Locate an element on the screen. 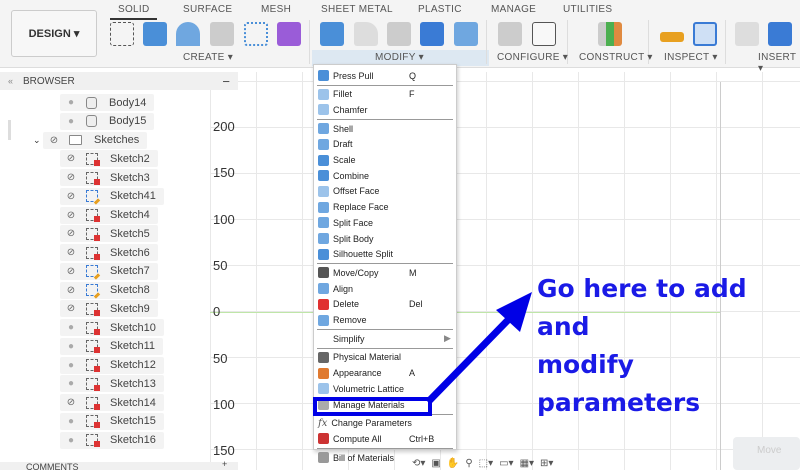 Image resolution: width=800 pixels, height=472 pixels. annotation-text: Go here to add and modify parameters is located at coordinates (668, 346).